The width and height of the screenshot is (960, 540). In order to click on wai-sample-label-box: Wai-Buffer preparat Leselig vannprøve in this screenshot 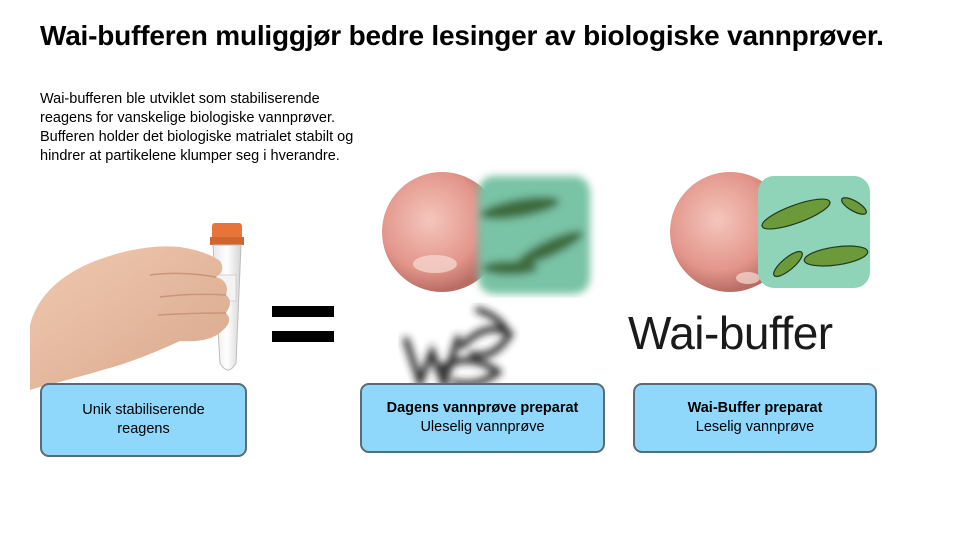, I will do `click(755, 418)`.